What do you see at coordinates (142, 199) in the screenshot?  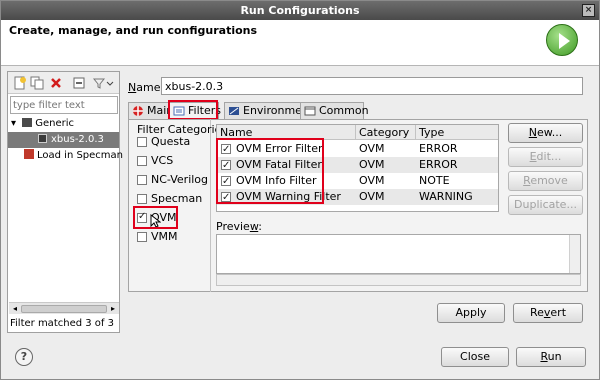 I see `specman-checkbox` at bounding box center [142, 199].